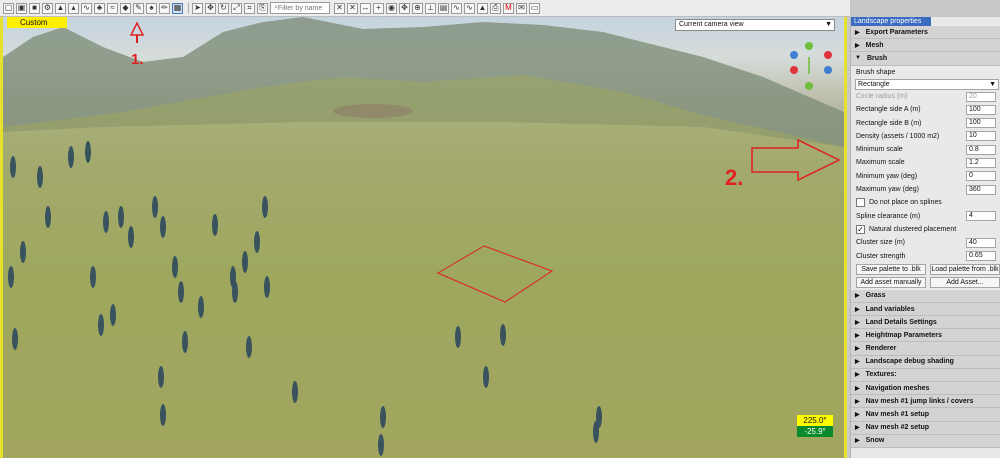 The image size is (1000, 458). Describe the element at coordinates (8, 8) in the screenshot. I see `new-file-icon: ▢` at that location.